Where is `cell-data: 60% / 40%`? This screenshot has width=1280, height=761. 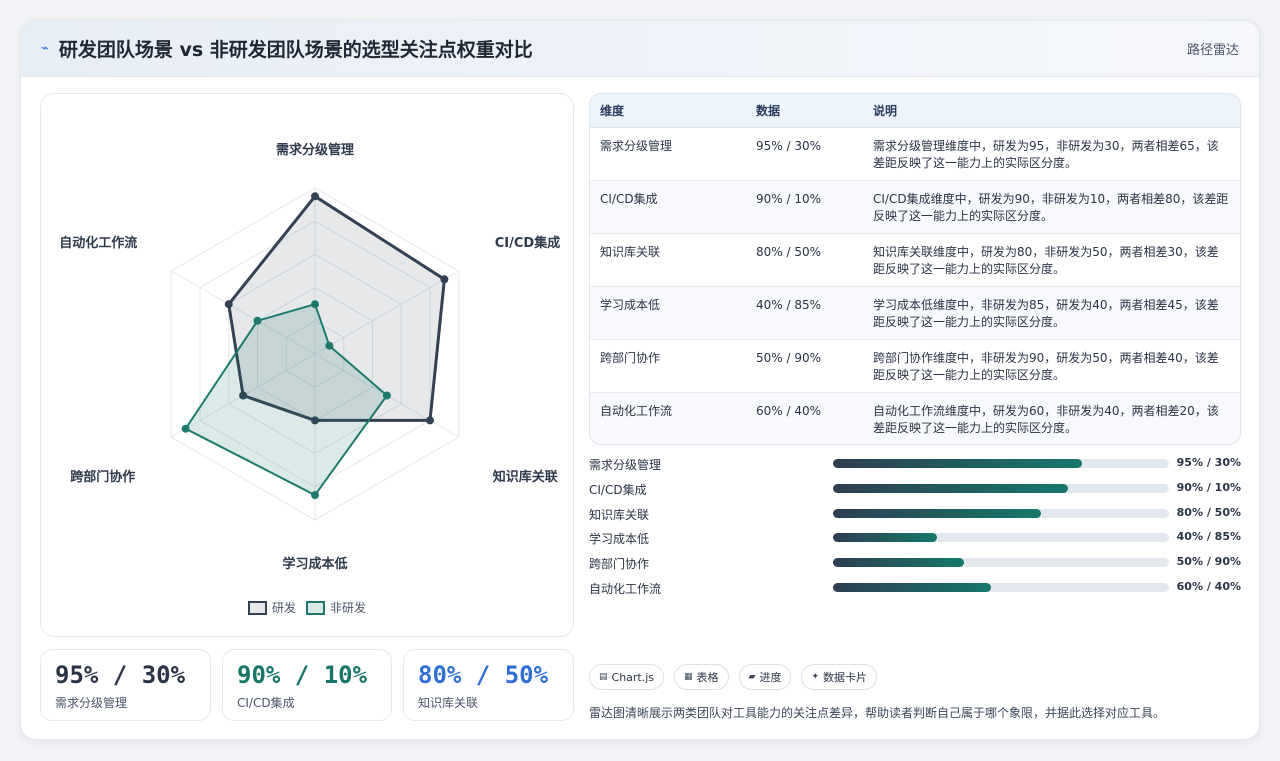
cell-data: 60% / 40% is located at coordinates (804, 418).